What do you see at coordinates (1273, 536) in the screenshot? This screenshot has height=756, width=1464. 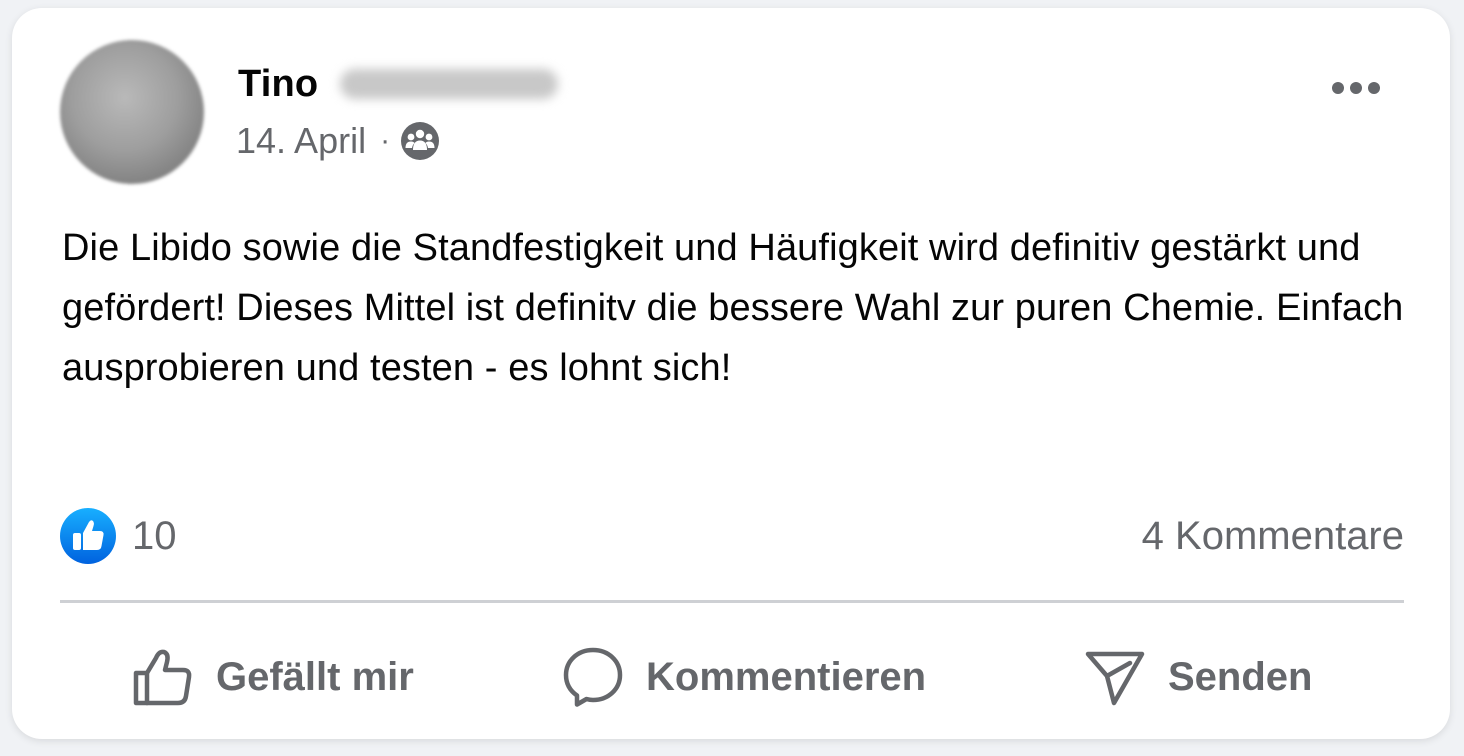 I see `comment-count: 4 Kommentare` at bounding box center [1273, 536].